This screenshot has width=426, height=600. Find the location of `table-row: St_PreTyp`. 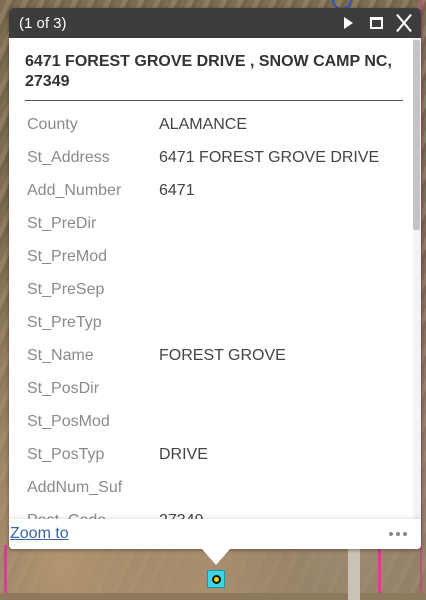

table-row: St_PreTyp is located at coordinates (203, 329).